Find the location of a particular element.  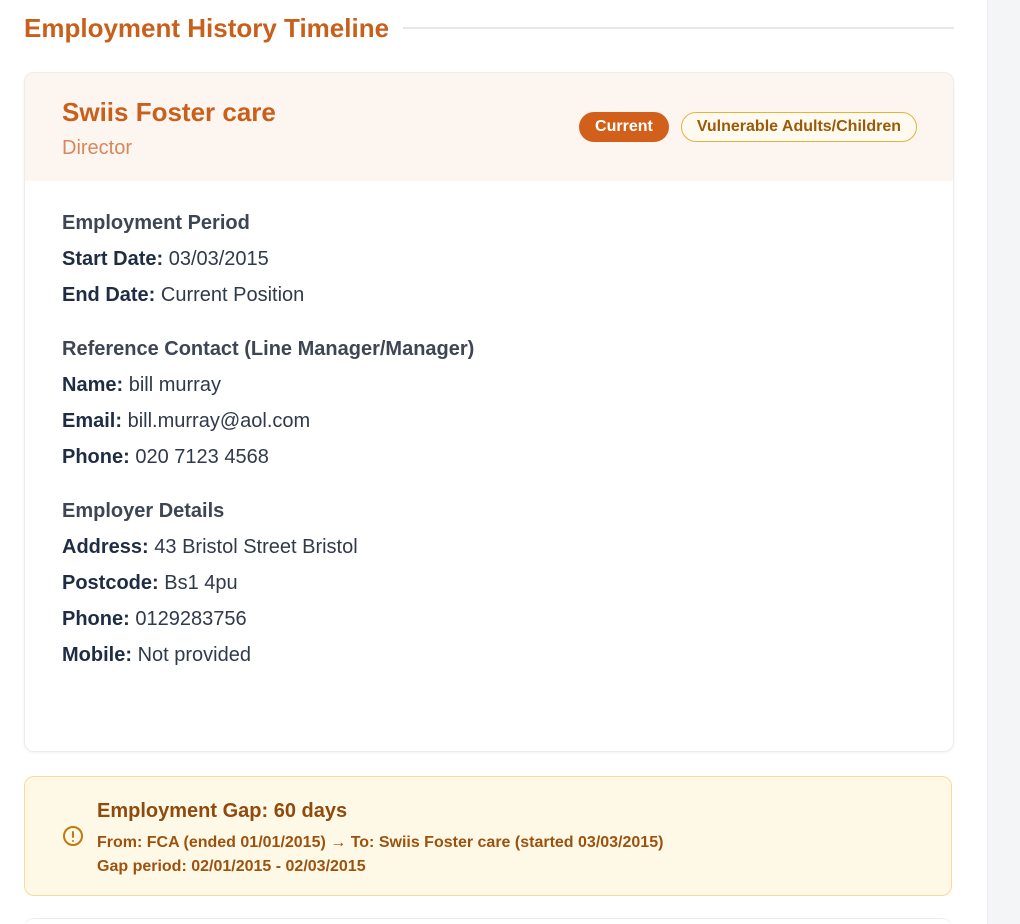

employer-details-title: Employer Details is located at coordinates (143, 511).